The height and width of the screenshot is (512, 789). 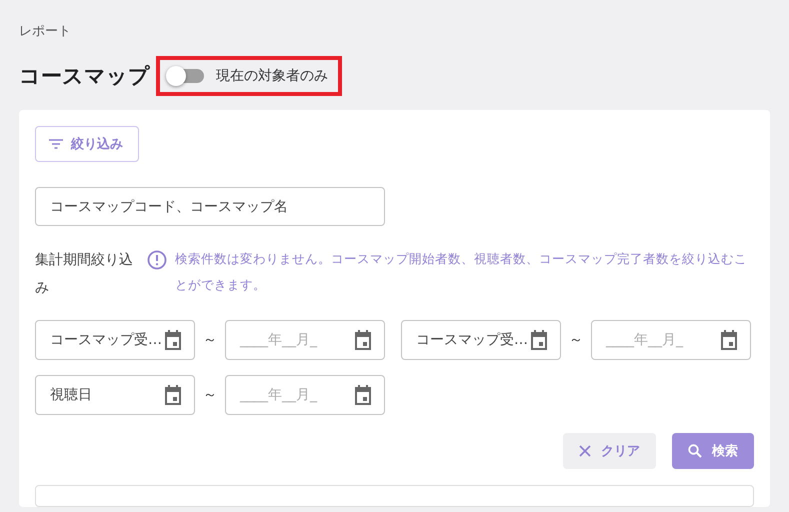 I want to click on search-field: コースマップコード、コースマップ名, so click(x=210, y=206).